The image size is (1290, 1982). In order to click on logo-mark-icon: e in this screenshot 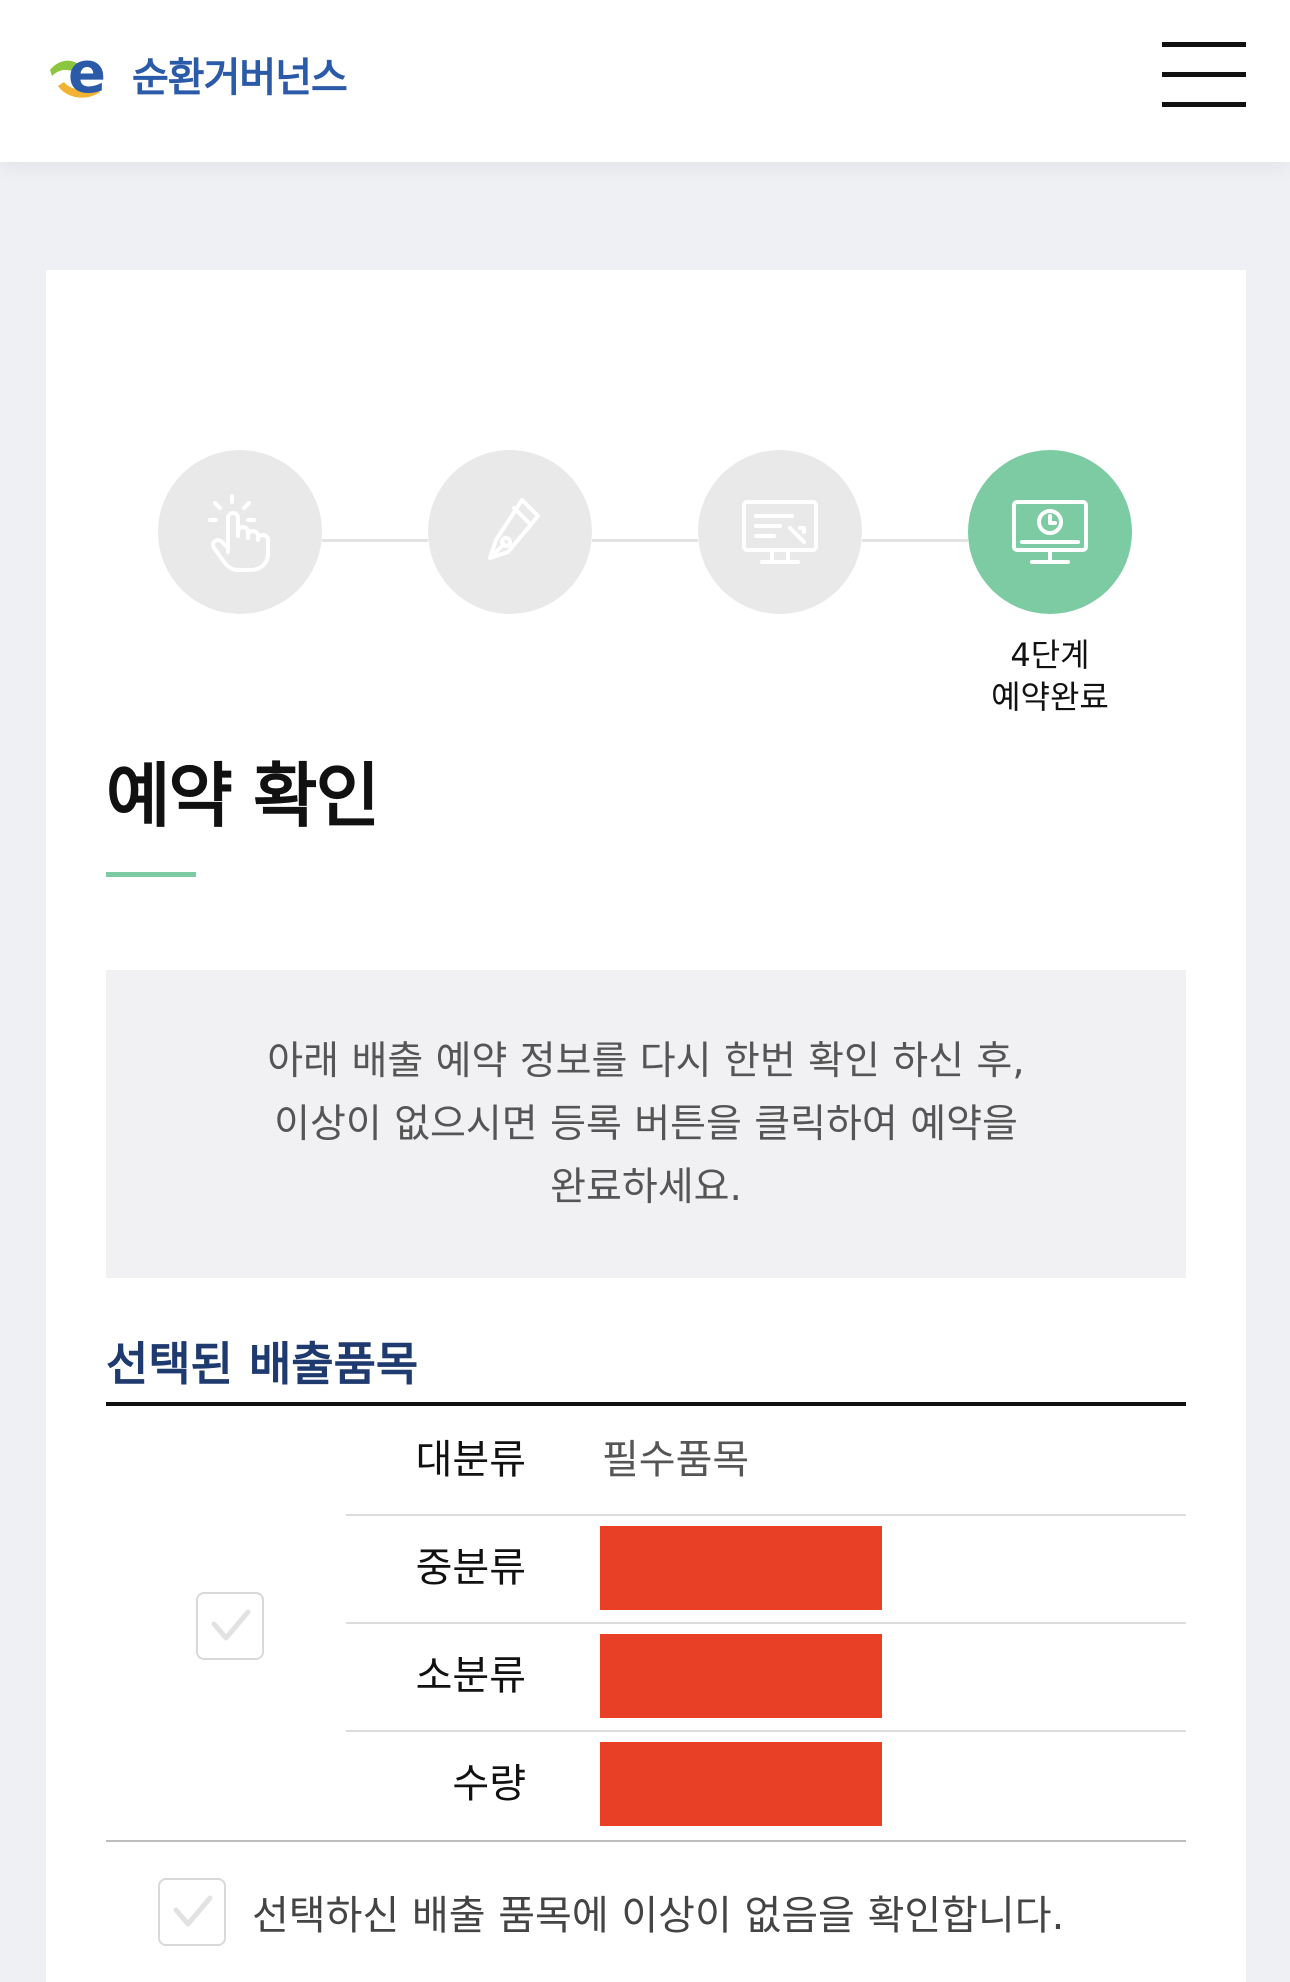, I will do `click(86, 73)`.